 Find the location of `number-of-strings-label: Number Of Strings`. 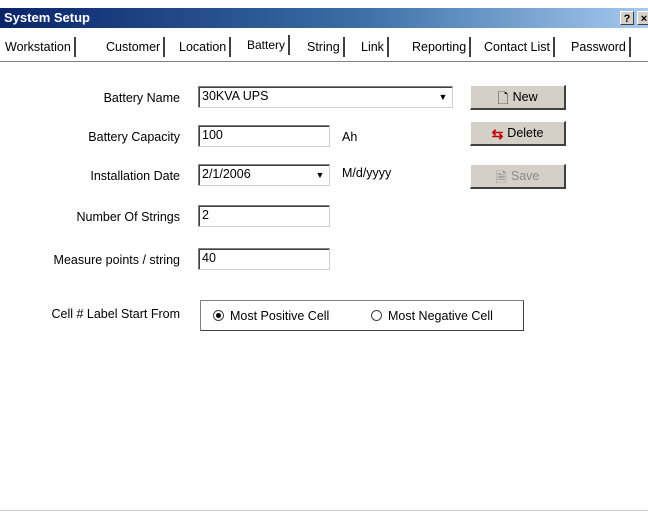

number-of-strings-label: Number Of Strings is located at coordinates (128, 217).